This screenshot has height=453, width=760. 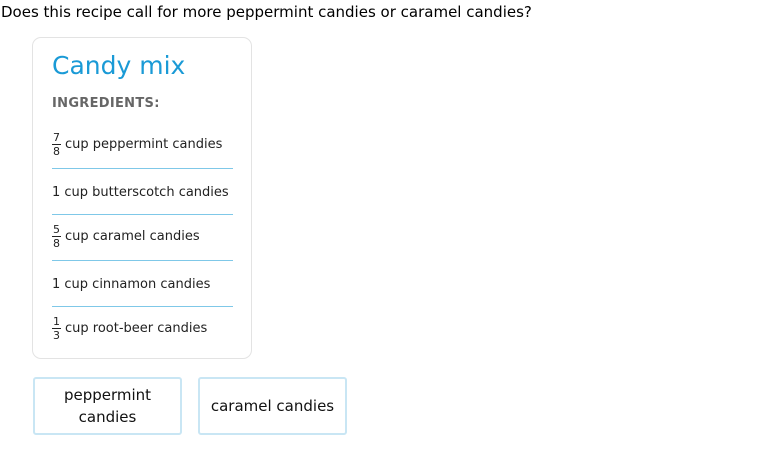 I want to click on ingredients-heading: INGREDIENTS:, so click(x=106, y=103).